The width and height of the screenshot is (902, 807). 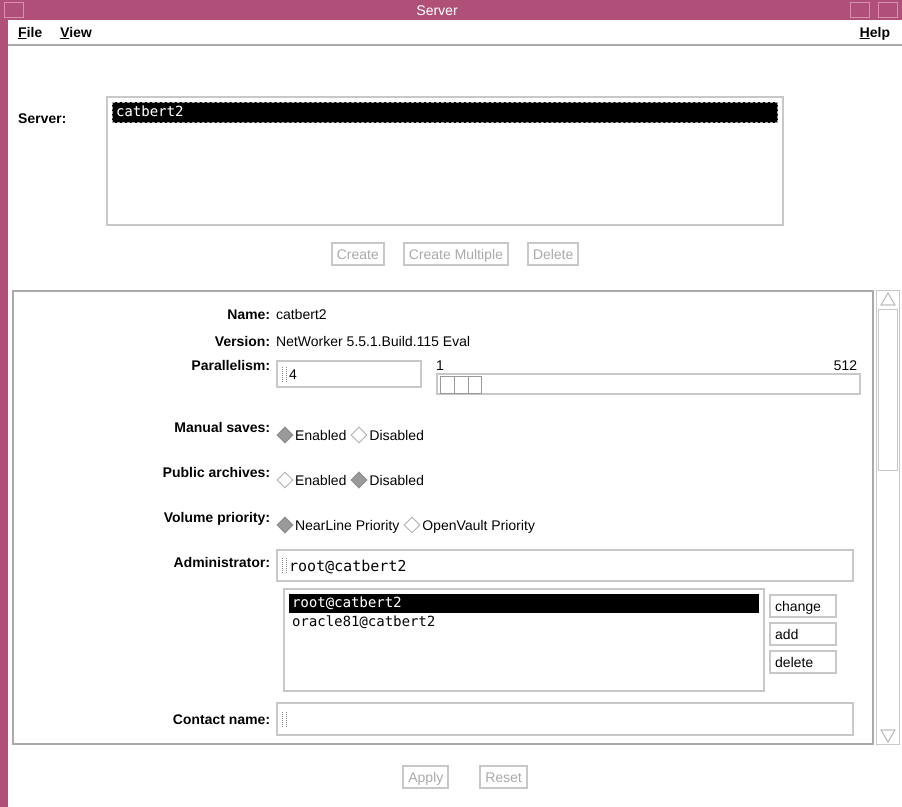 I want to click on slider-min-label: 1, so click(x=440, y=365).